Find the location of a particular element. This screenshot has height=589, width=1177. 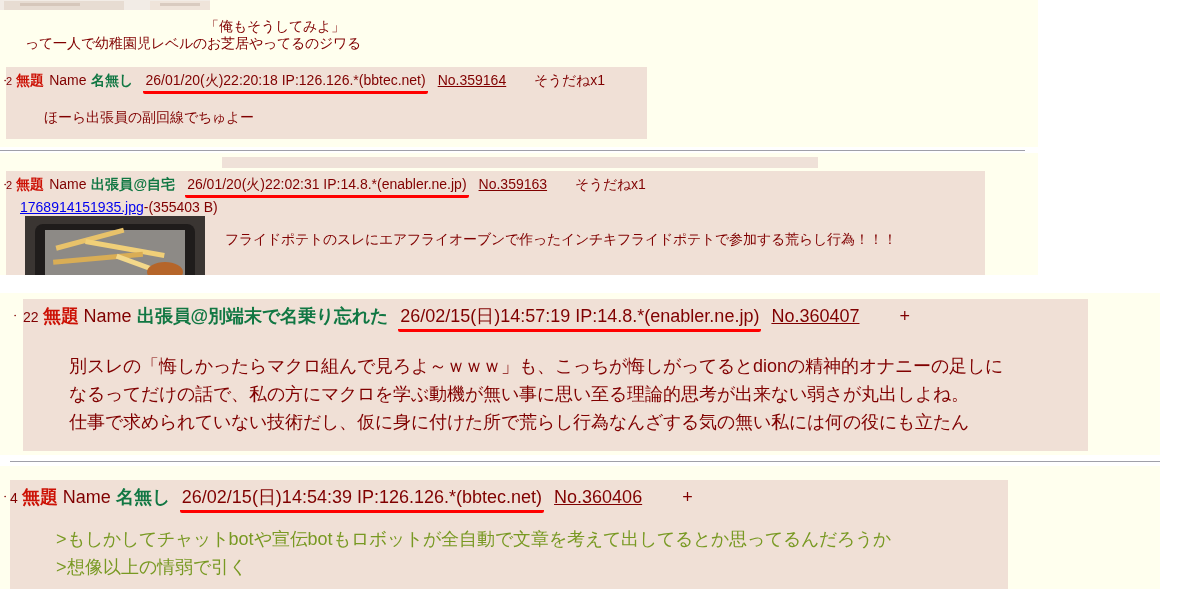

poster-name: 出張員@別端末で名乗り忘れた is located at coordinates (262, 316).